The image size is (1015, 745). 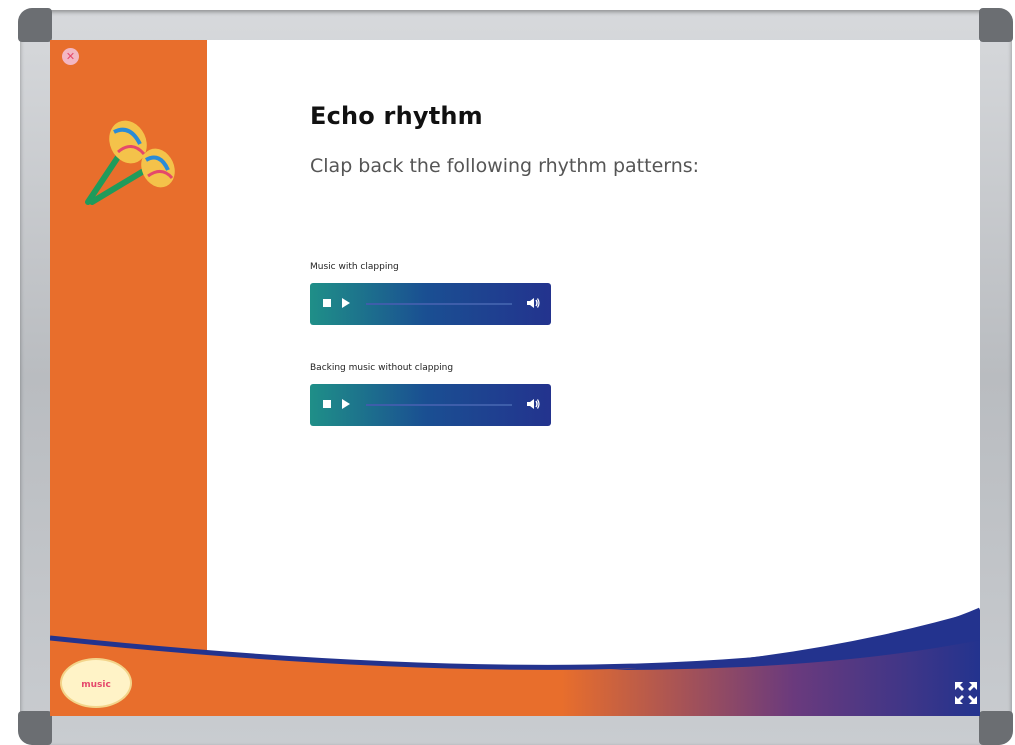 I want to click on fullscreen-icon, so click(x=966, y=693).